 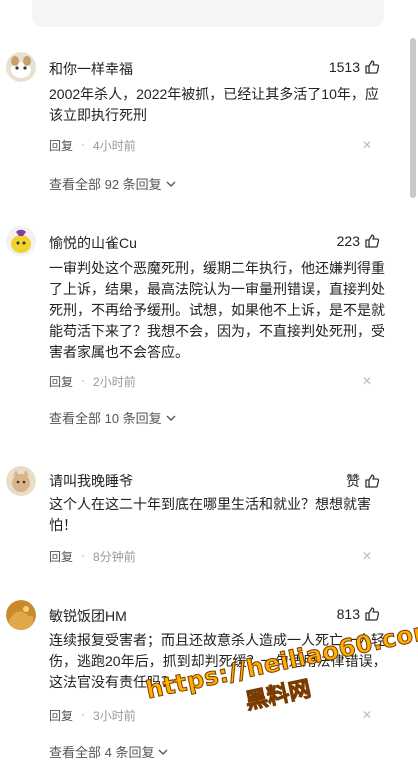 I want to click on view-all-replies: 查看全部 92 条回复, so click(x=112, y=183).